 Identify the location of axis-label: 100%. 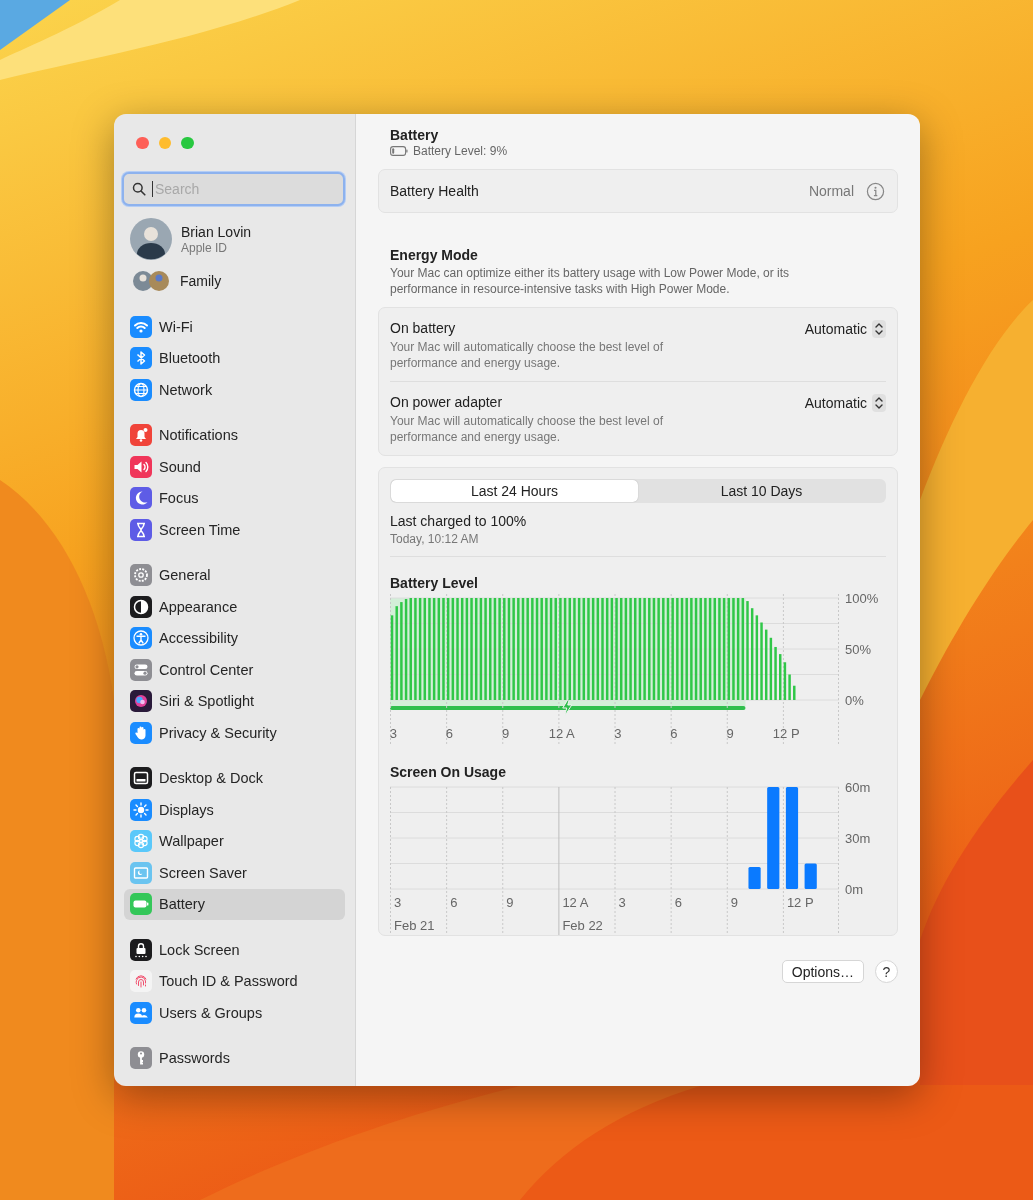
(862, 600).